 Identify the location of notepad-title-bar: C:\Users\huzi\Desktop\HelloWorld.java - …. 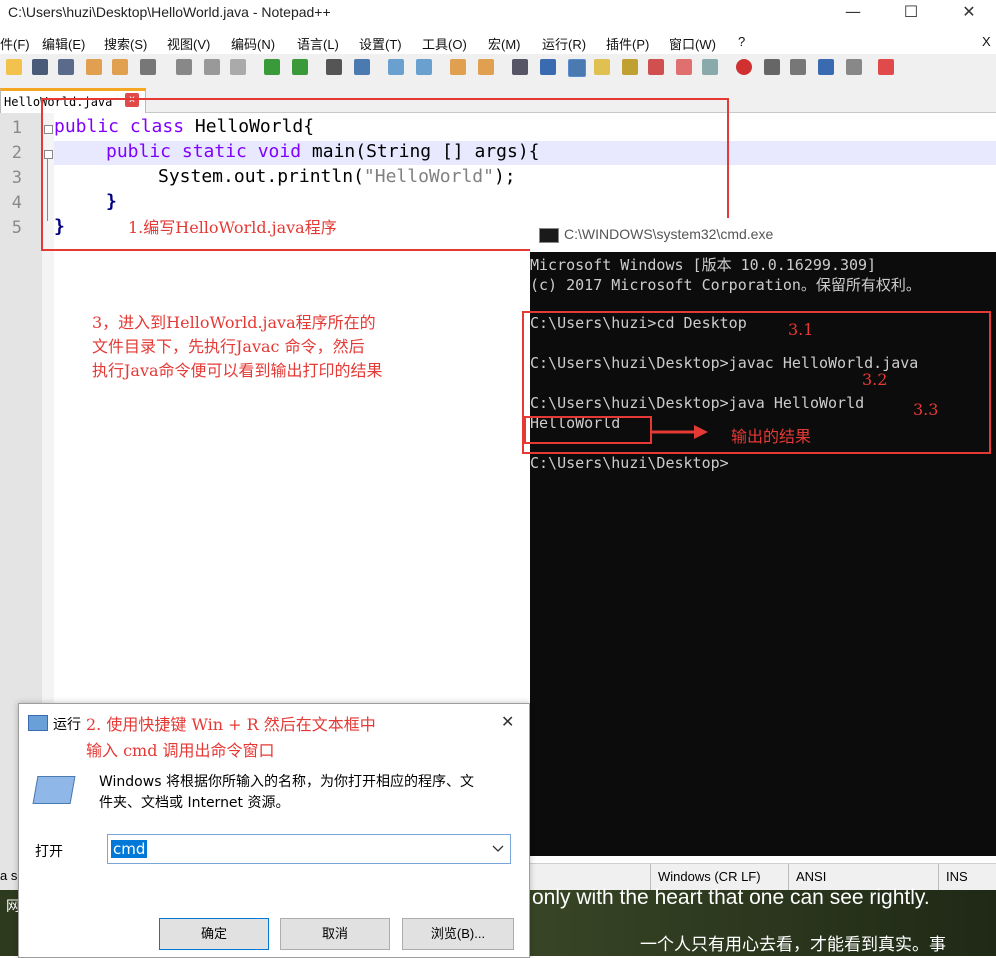
(498, 15).